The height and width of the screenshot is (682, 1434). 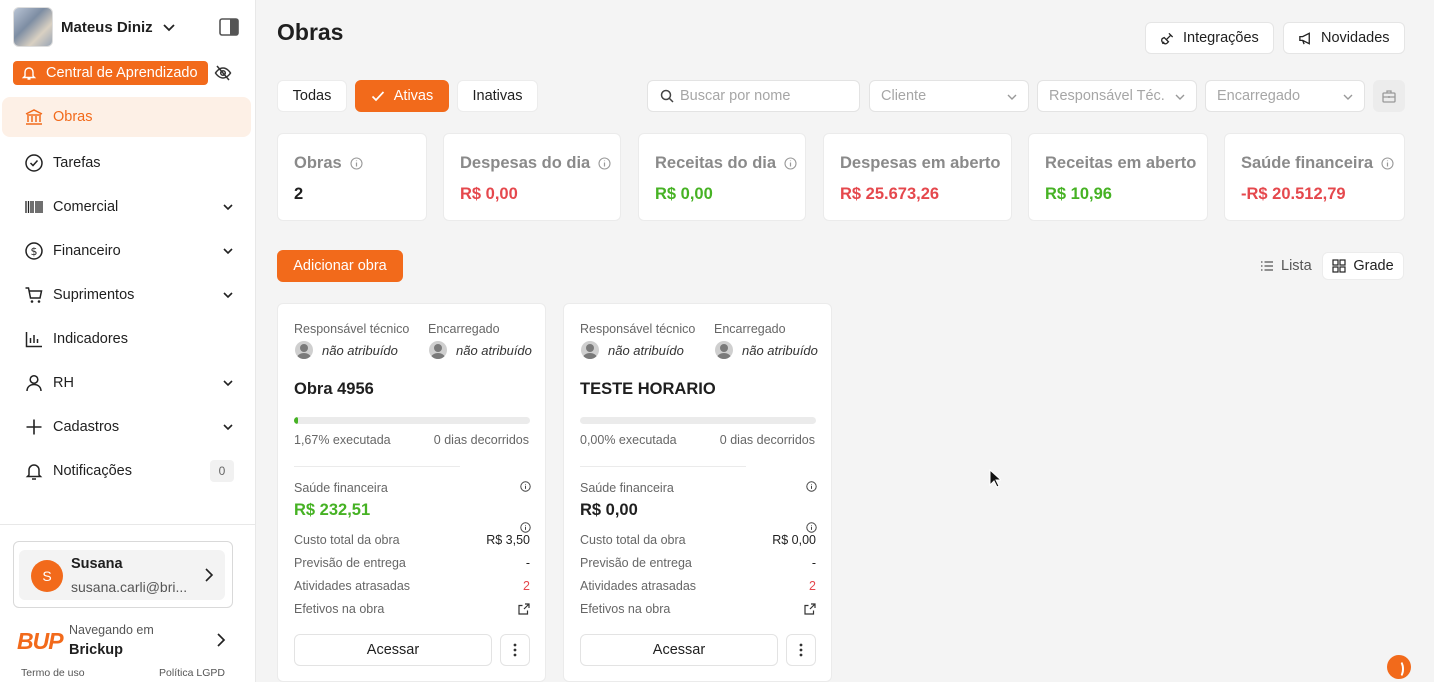 What do you see at coordinates (1399, 667) in the screenshot?
I see `chat-launcher-button` at bounding box center [1399, 667].